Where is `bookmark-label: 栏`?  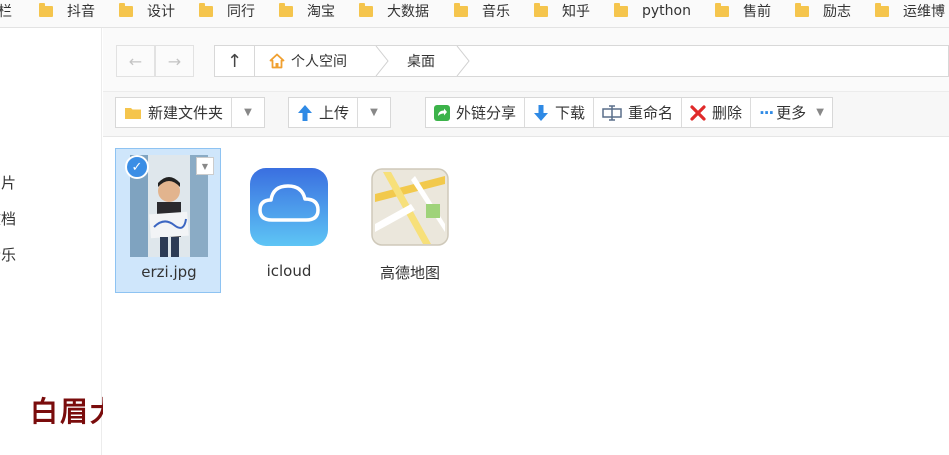
bookmark-label: 栏 is located at coordinates (6, 11).